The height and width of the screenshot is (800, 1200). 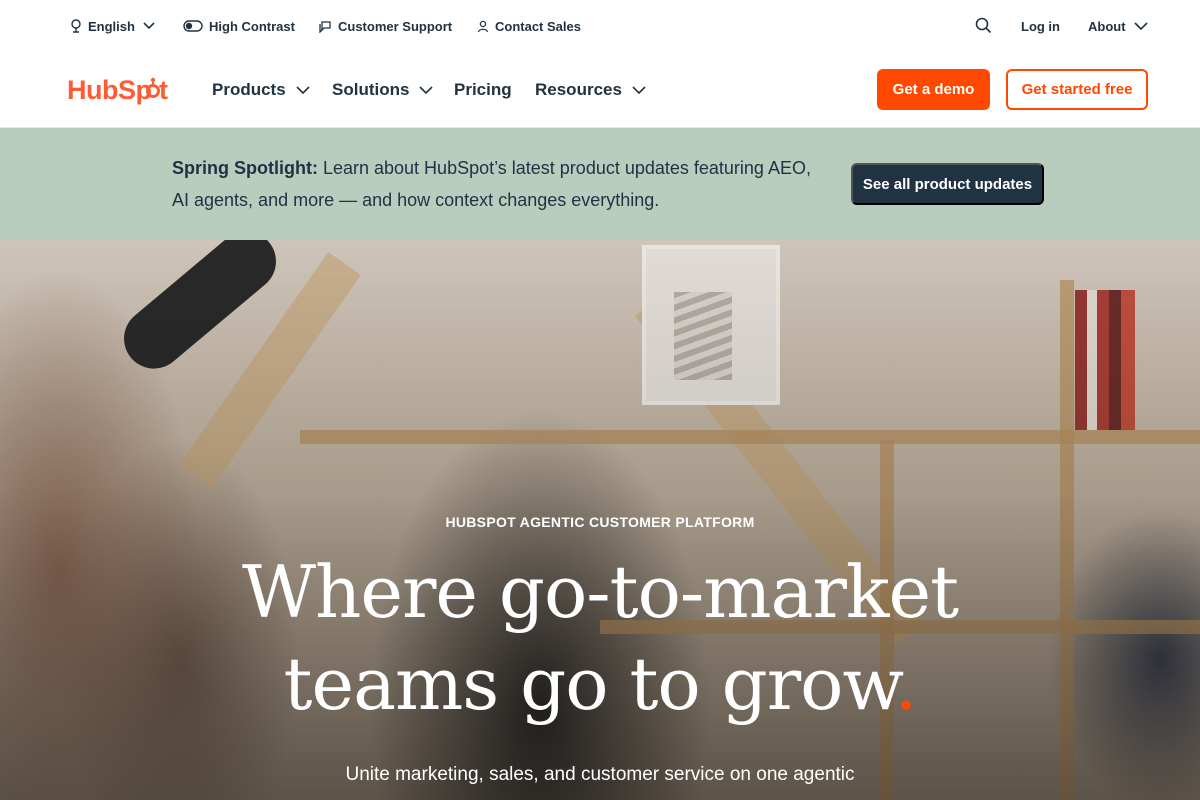 I want to click on customer-support-link: Customer Support, so click(x=385, y=26).